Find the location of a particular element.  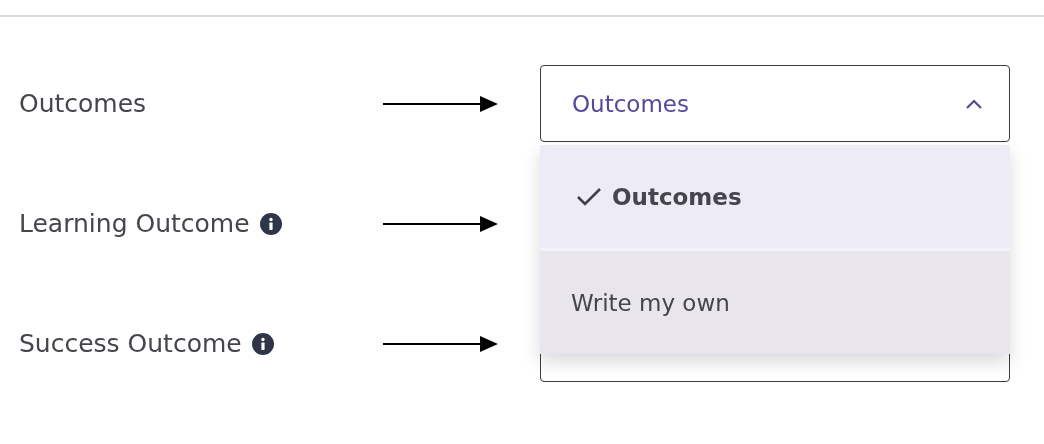

field-label: Learning Outcome is located at coordinates (134, 223).